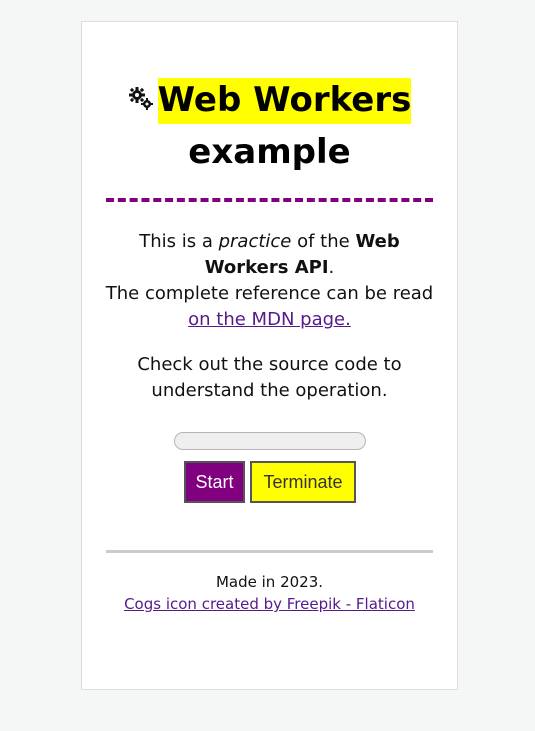 The height and width of the screenshot is (731, 535). Describe the element at coordinates (269, 319) in the screenshot. I see `mdn-link: on the MDN page.` at that location.